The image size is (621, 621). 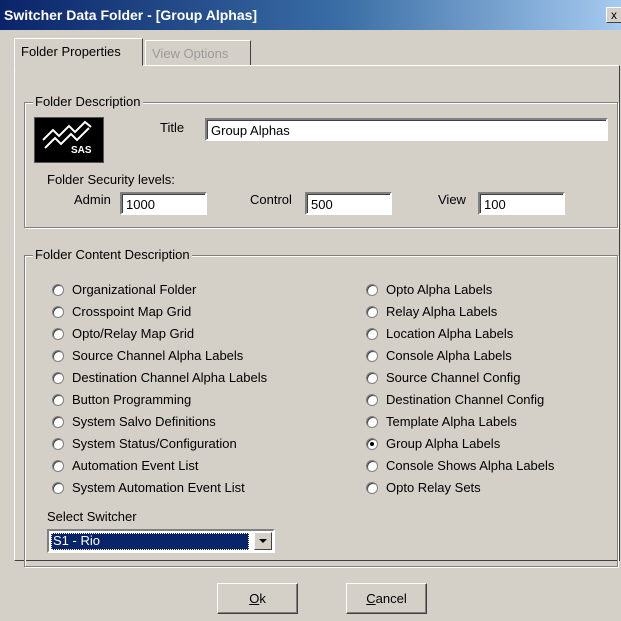 I want to click on radio-label: System Automation Event List, so click(x=158, y=487).